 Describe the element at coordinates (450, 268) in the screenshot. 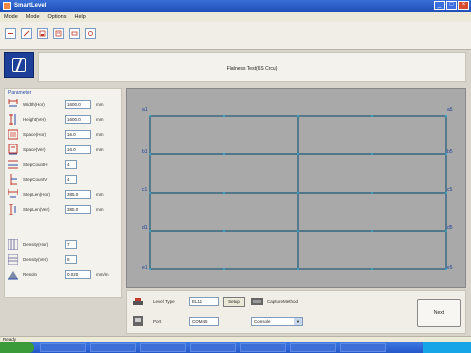

I see `grid-label-right: e5` at that location.